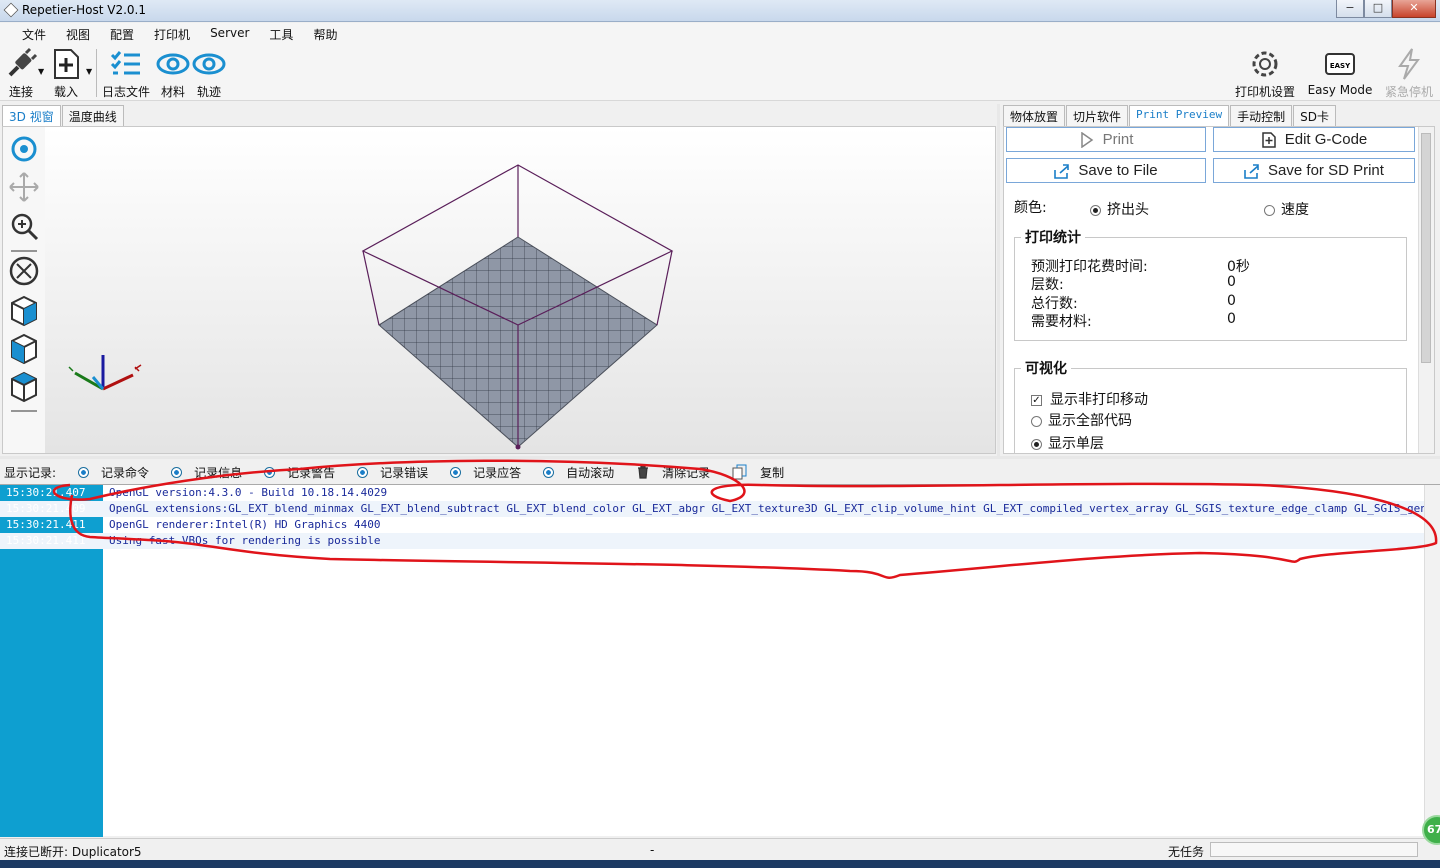 The width and height of the screenshot is (1440, 868). I want to click on connect-dropdown-icon: ▼, so click(41, 71).